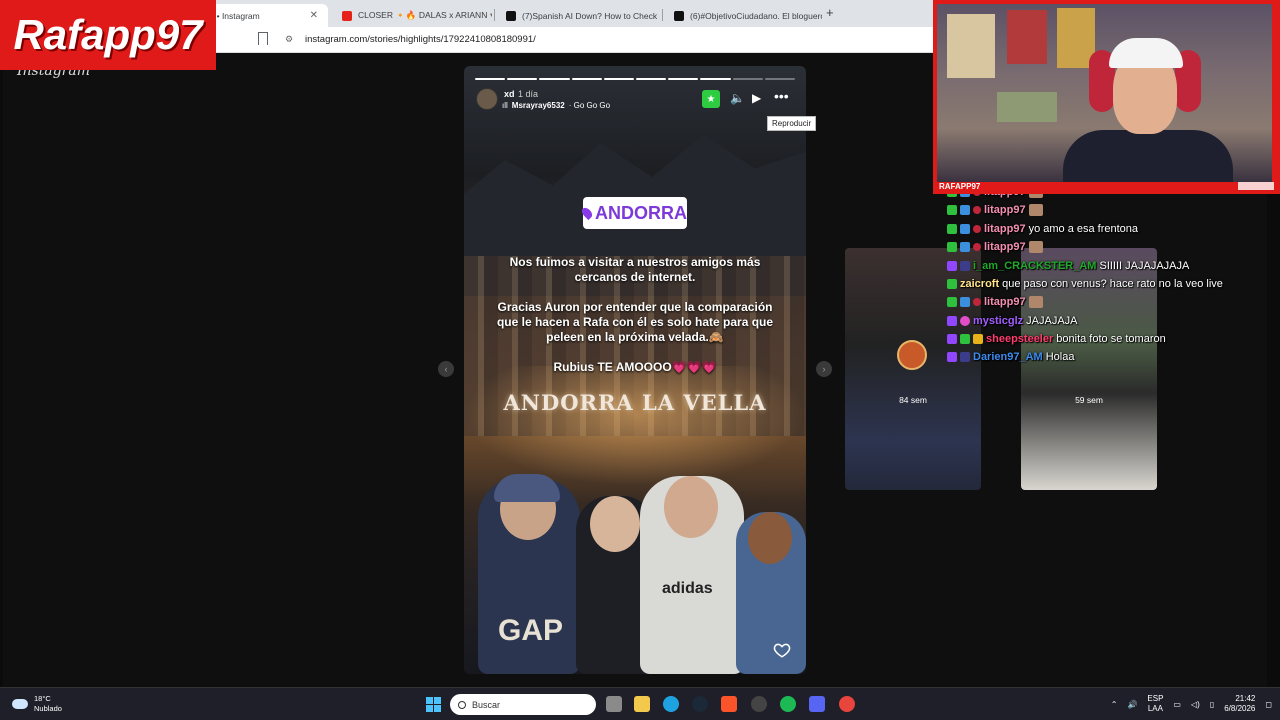 This screenshot has height=720, width=1280. I want to click on edge-icon, so click(671, 704).